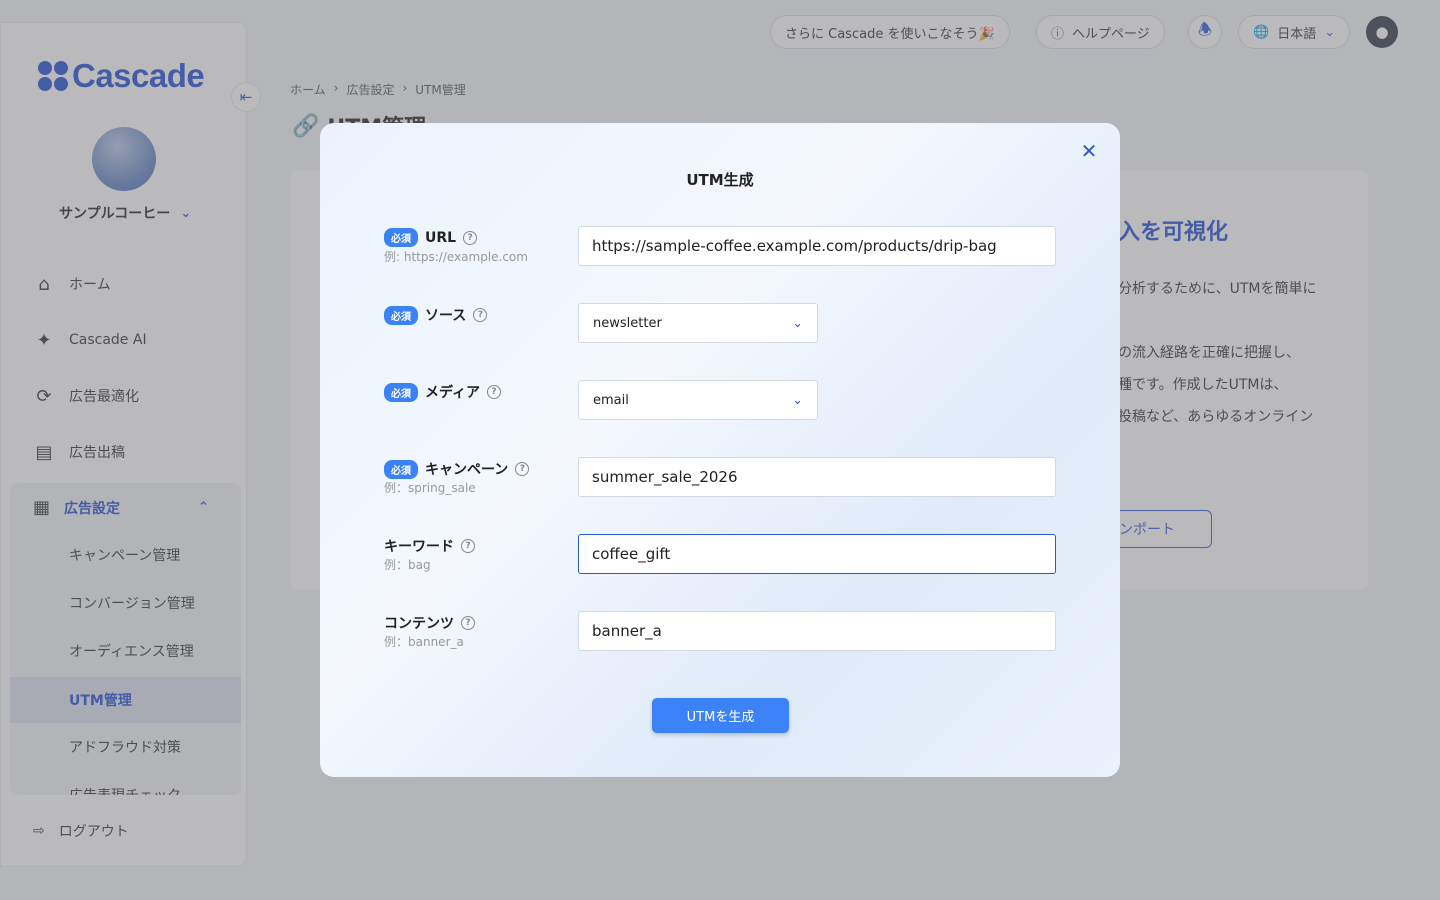 The width and height of the screenshot is (1440, 900). Describe the element at coordinates (720, 715) in the screenshot. I see `generate-utm-button: UTMを生成` at that location.